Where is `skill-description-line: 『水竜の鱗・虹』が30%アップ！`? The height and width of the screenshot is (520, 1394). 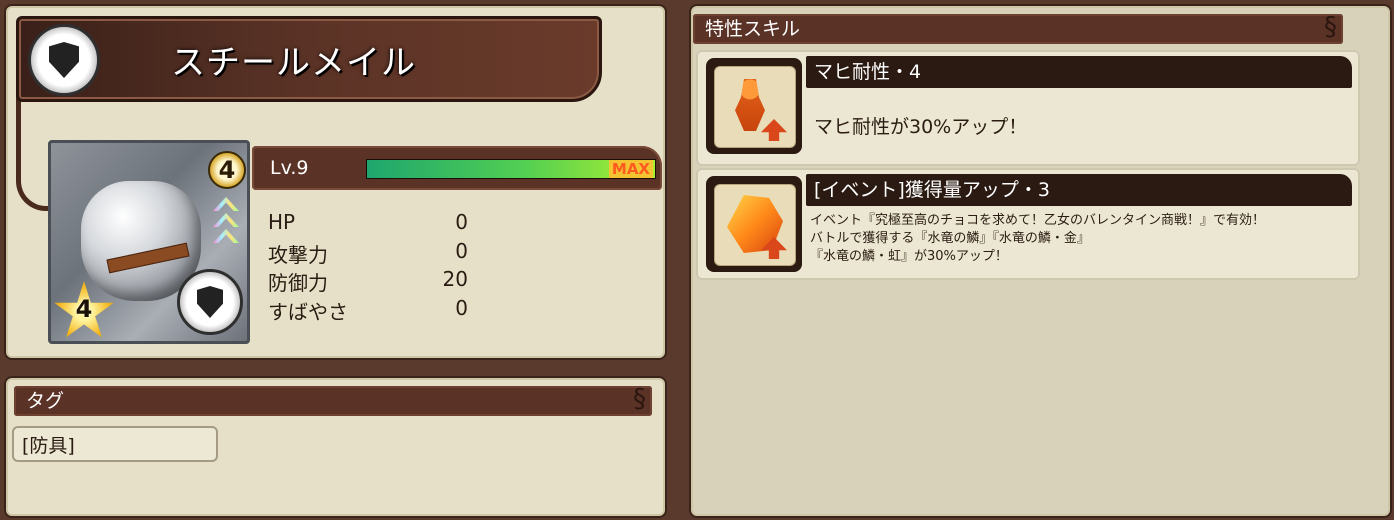 skill-description-line: 『水竜の鱗・虹』が30%アップ！ is located at coordinates (909, 256).